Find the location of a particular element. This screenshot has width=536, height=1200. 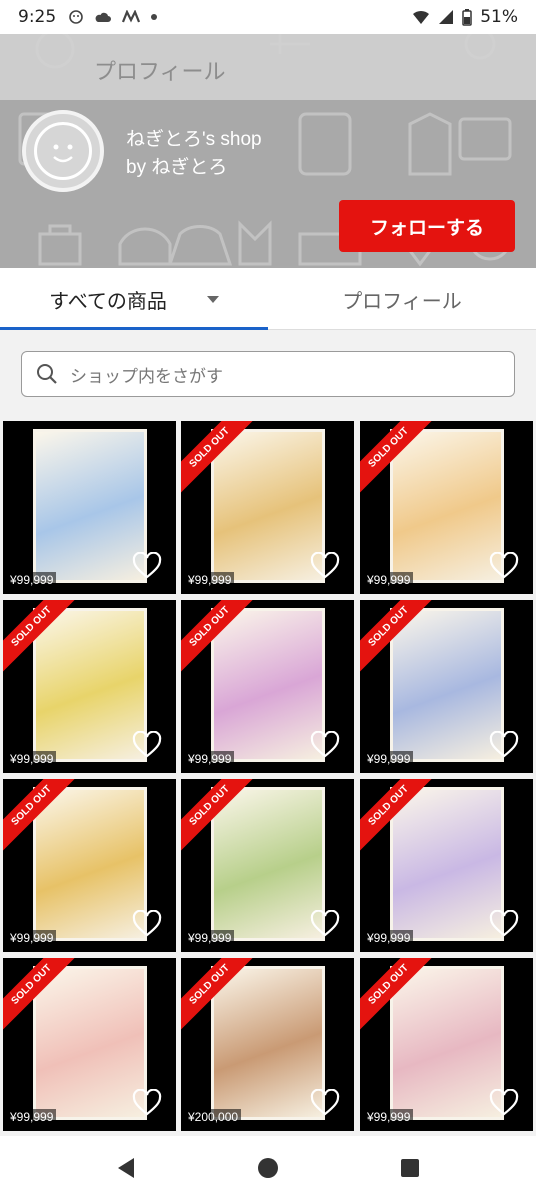

product-card: SOLD OUT ¥200,000 is located at coordinates (267, 1044).